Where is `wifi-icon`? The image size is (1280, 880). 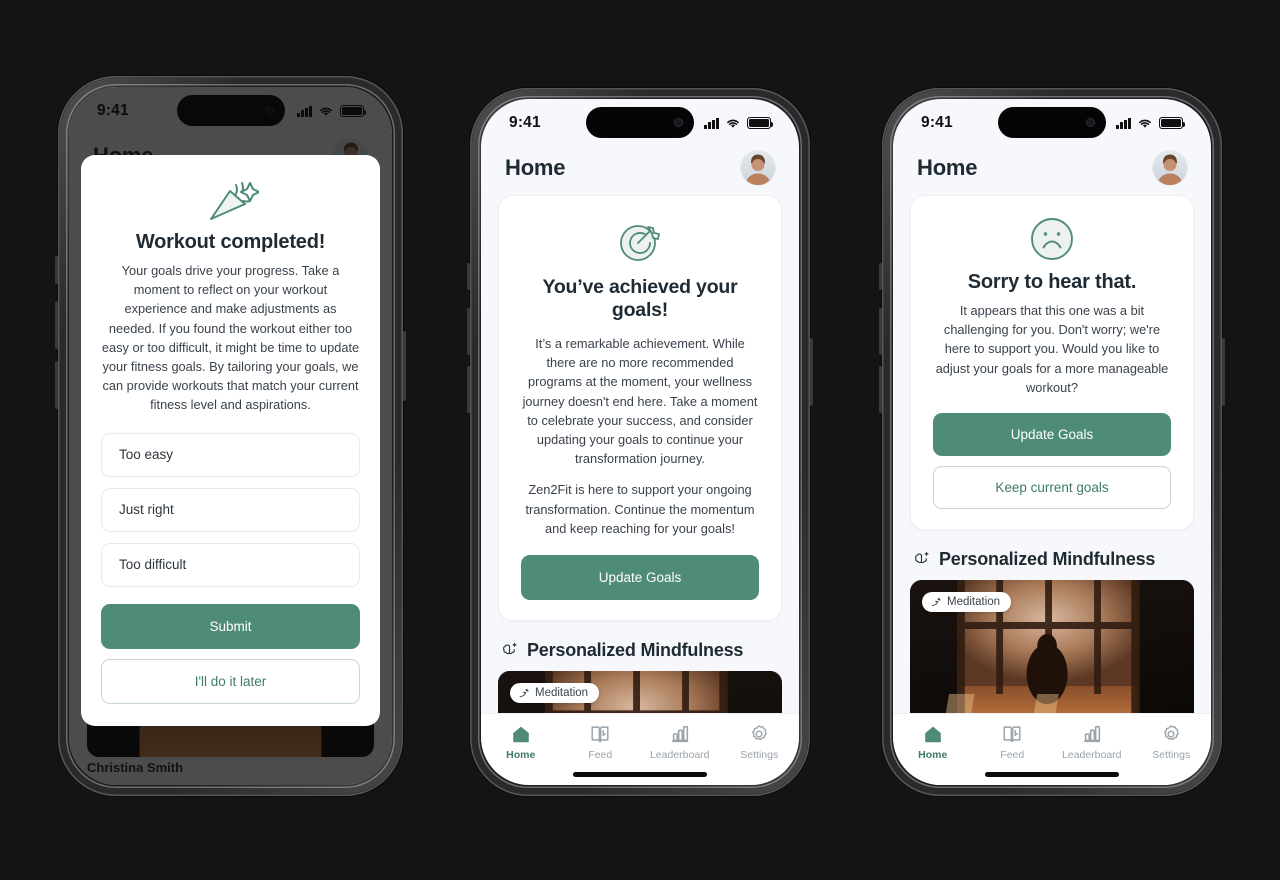
wifi-icon is located at coordinates (733, 123).